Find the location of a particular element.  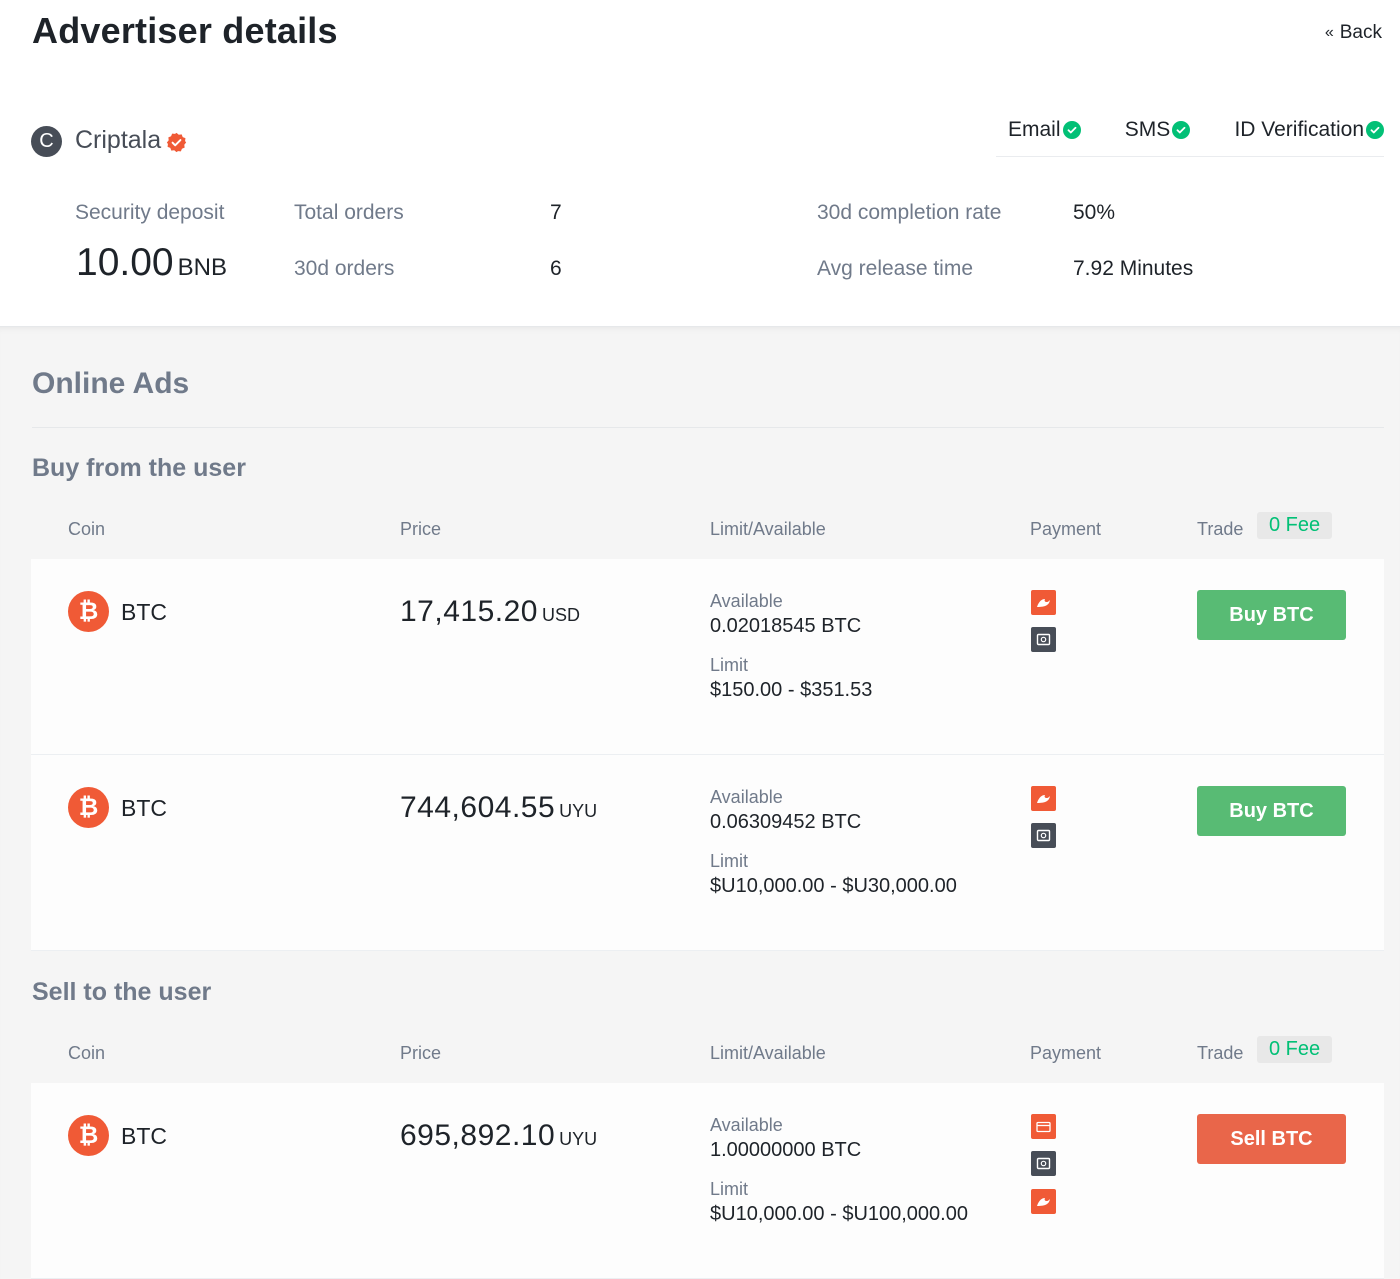

limit-value: $U10,000.00 - $U30,000.00 is located at coordinates (833, 886).